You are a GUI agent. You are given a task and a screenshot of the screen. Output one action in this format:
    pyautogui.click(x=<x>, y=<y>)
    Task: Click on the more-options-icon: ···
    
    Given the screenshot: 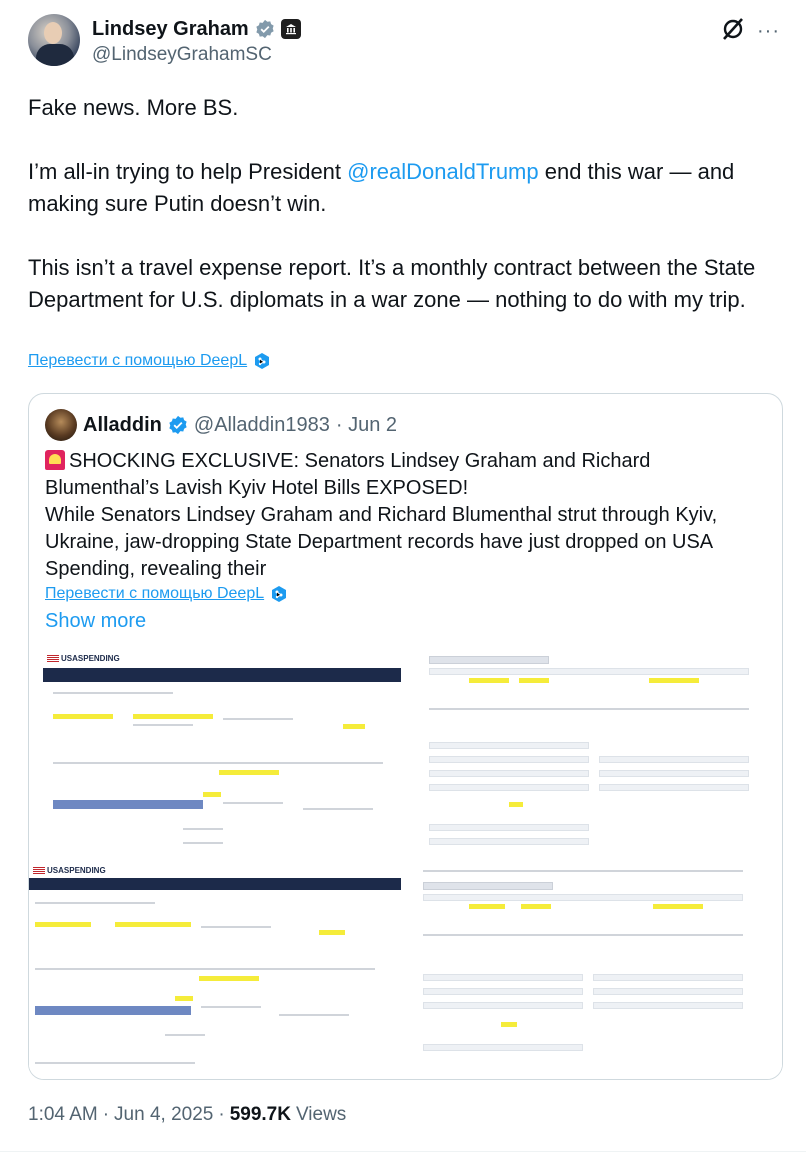 What is the action you would take?
    pyautogui.click(x=768, y=31)
    